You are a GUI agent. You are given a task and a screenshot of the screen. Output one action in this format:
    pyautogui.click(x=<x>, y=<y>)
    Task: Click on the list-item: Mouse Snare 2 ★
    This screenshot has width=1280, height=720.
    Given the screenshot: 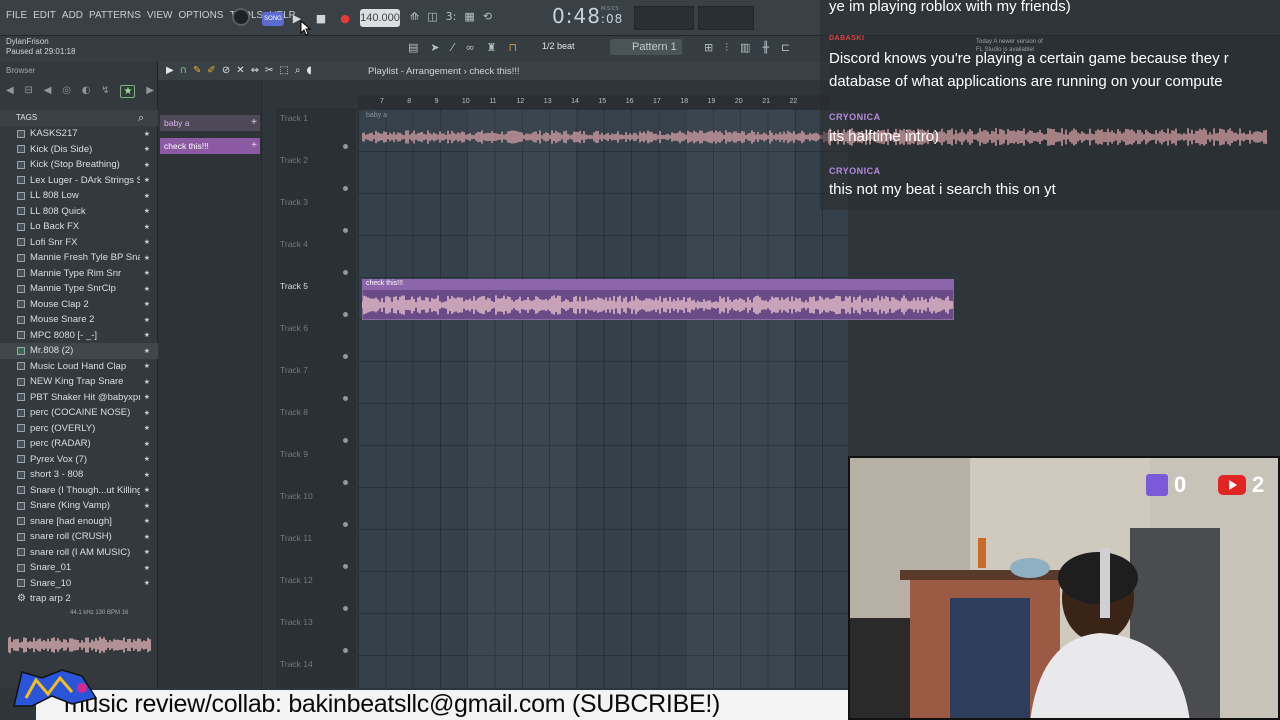 What is the action you would take?
    pyautogui.click(x=79, y=320)
    